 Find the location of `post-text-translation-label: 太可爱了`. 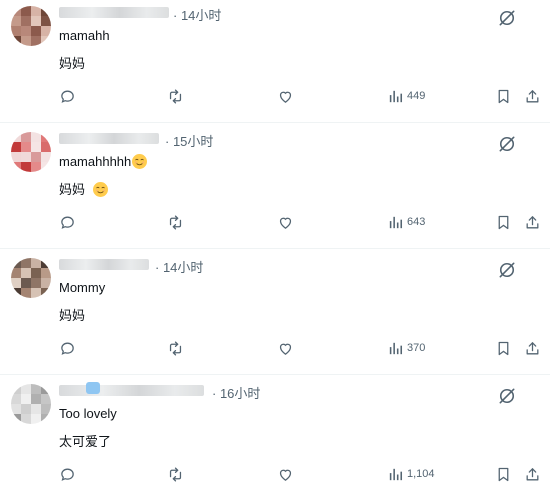

post-text-translation-label: 太可爱了 is located at coordinates (85, 441).